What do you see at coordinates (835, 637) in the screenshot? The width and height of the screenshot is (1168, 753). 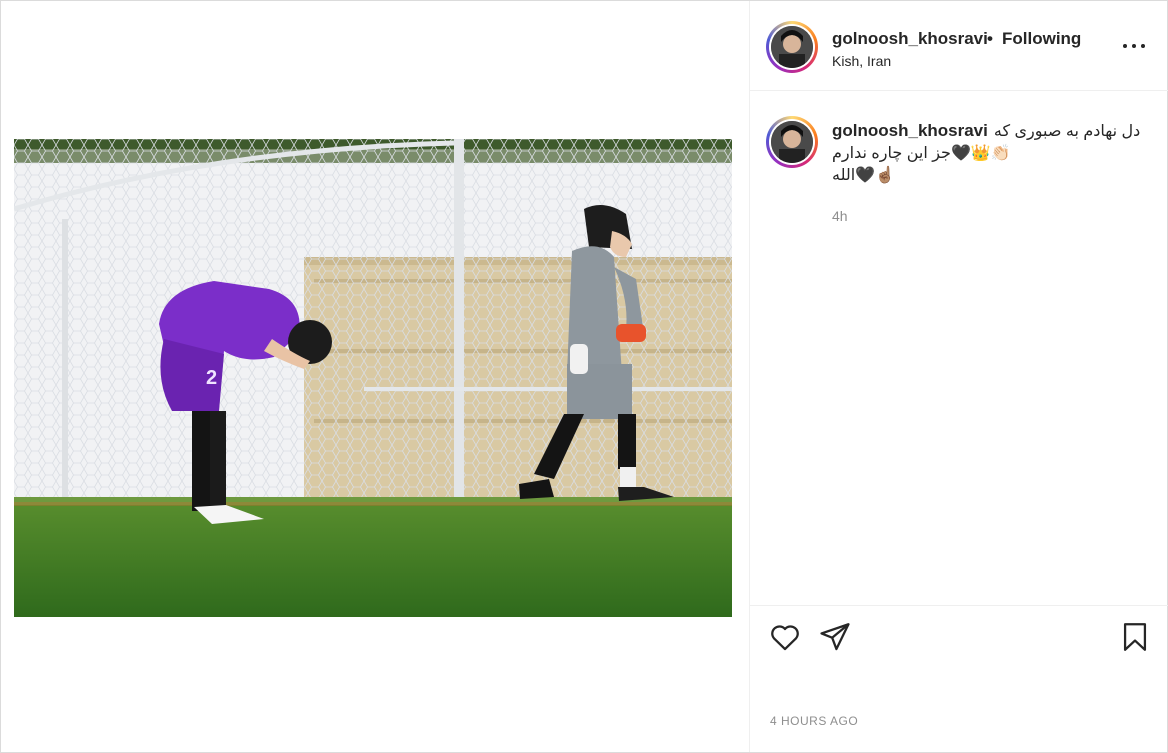 I see `paper-plane-icon` at bounding box center [835, 637].